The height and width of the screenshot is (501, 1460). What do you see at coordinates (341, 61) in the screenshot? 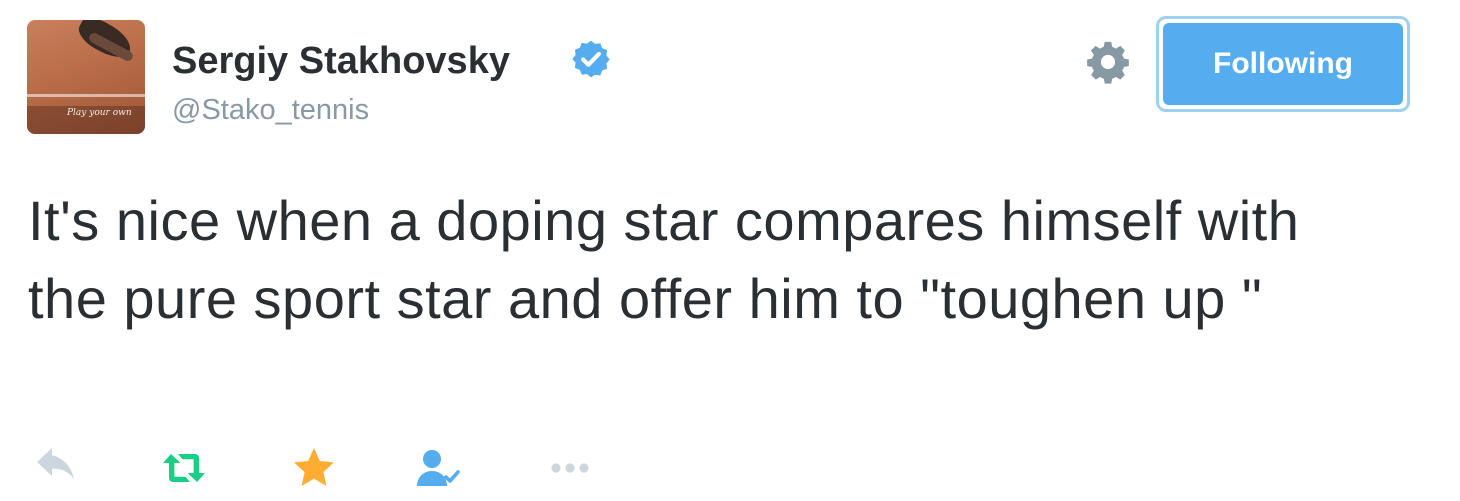
I see `author-display-name: Sergiy Stakhovsky` at bounding box center [341, 61].